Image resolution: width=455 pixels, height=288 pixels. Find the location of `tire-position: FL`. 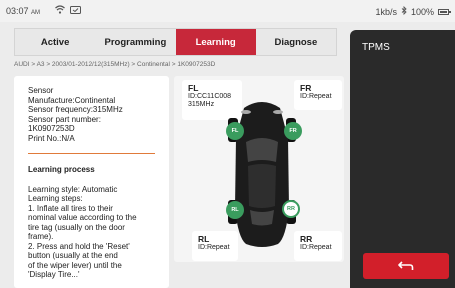

tire-position: FL is located at coordinates (193, 88).